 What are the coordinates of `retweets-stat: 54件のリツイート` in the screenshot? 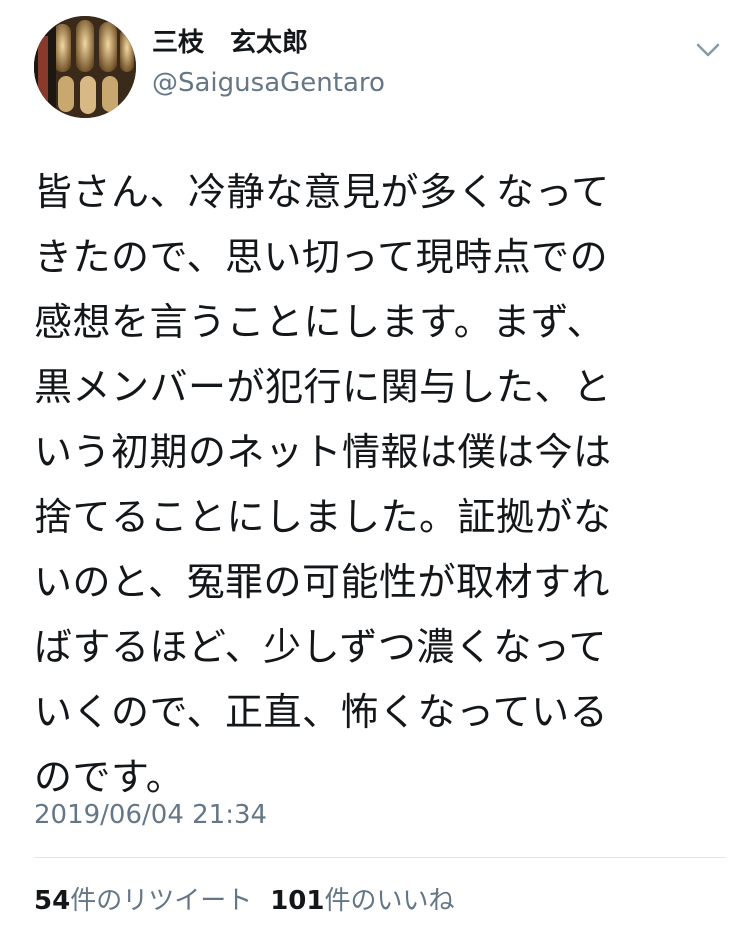 It's located at (143, 901).